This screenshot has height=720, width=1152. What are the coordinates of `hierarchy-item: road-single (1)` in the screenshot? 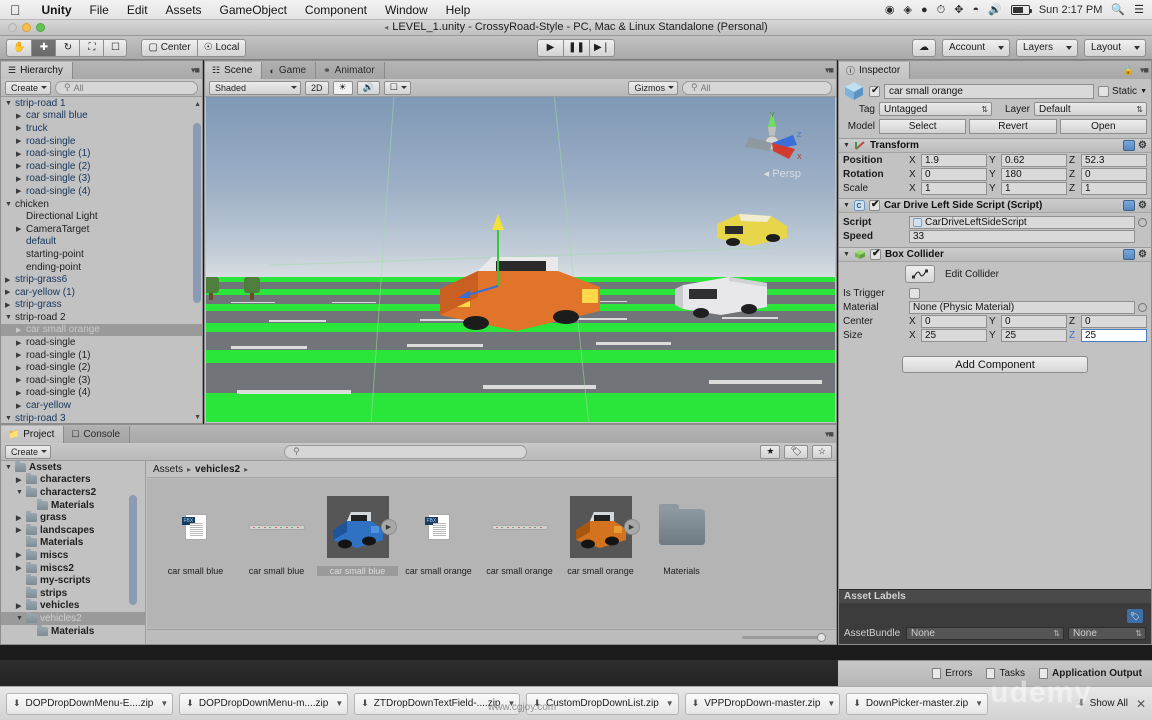 It's located at (101, 153).